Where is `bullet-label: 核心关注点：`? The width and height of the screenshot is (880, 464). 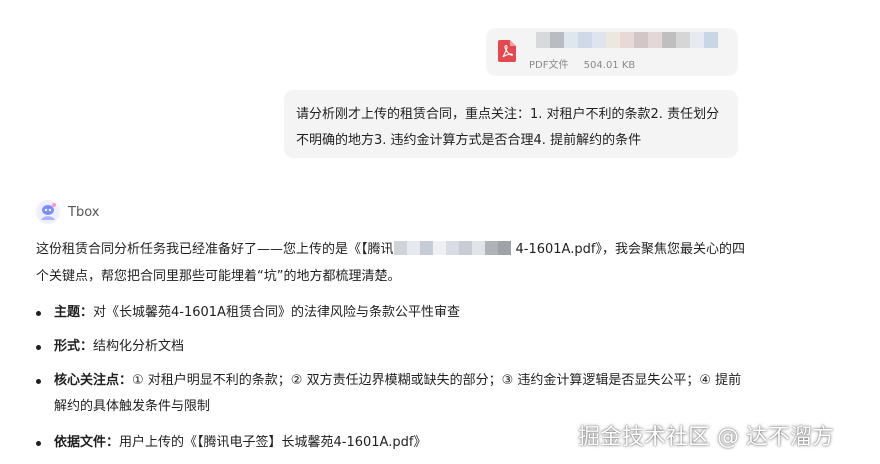
bullet-label: 核心关注点： is located at coordinates (93, 380).